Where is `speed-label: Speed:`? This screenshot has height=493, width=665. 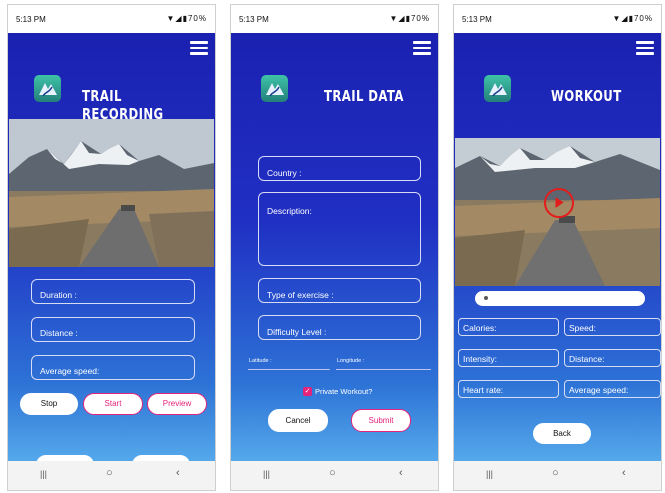 speed-label: Speed: is located at coordinates (582, 328).